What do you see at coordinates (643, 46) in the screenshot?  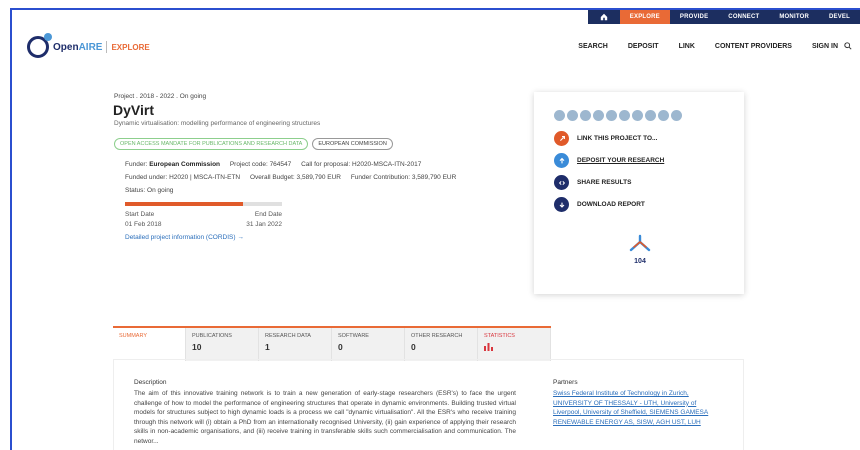 I see `nav-deposit: DEPOSIT` at bounding box center [643, 46].